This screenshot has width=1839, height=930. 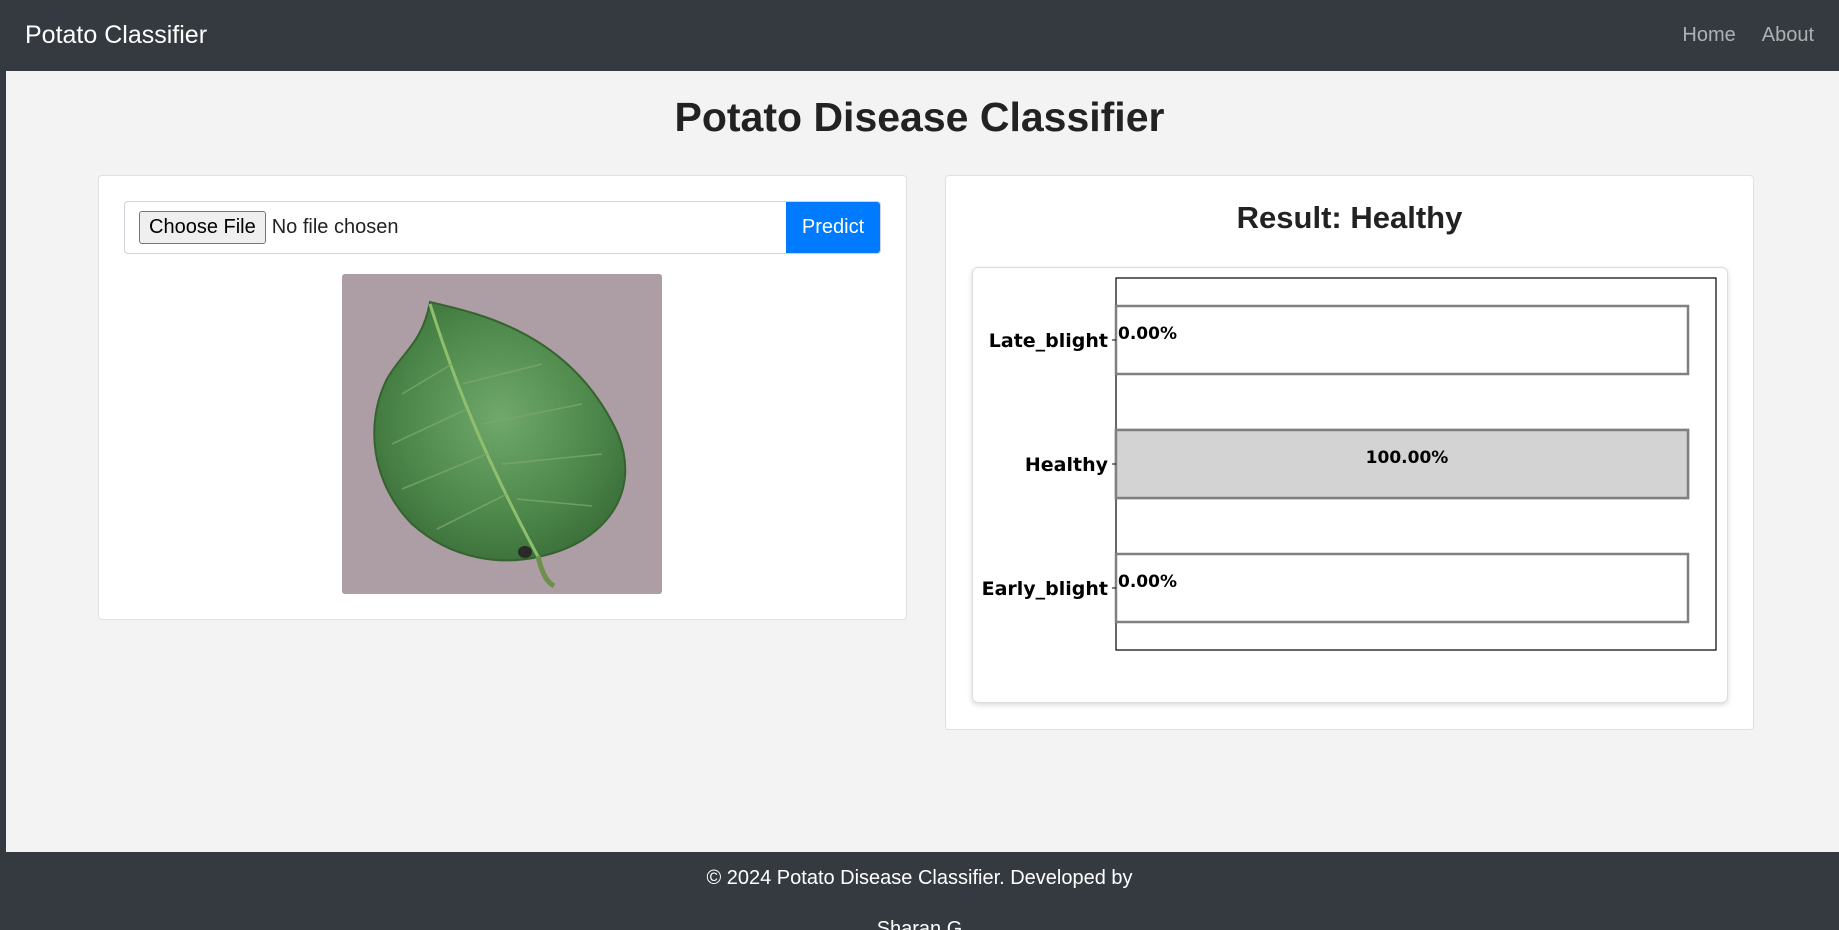 I want to click on brand-link: Potato Classifier, so click(x=116, y=35).